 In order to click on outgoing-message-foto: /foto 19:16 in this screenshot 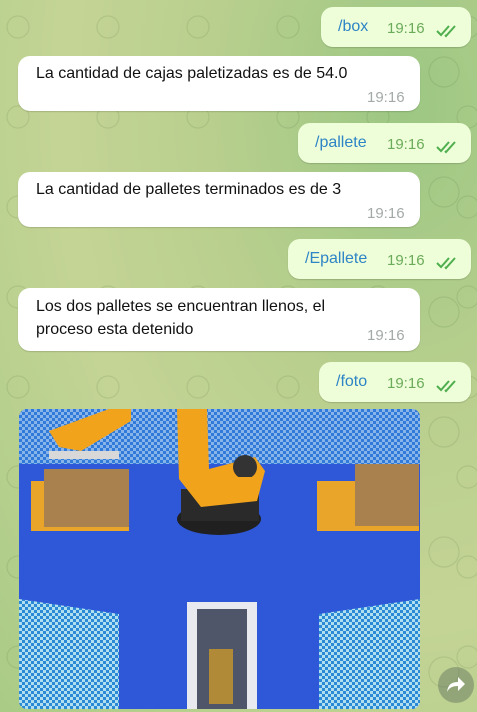, I will do `click(395, 382)`.